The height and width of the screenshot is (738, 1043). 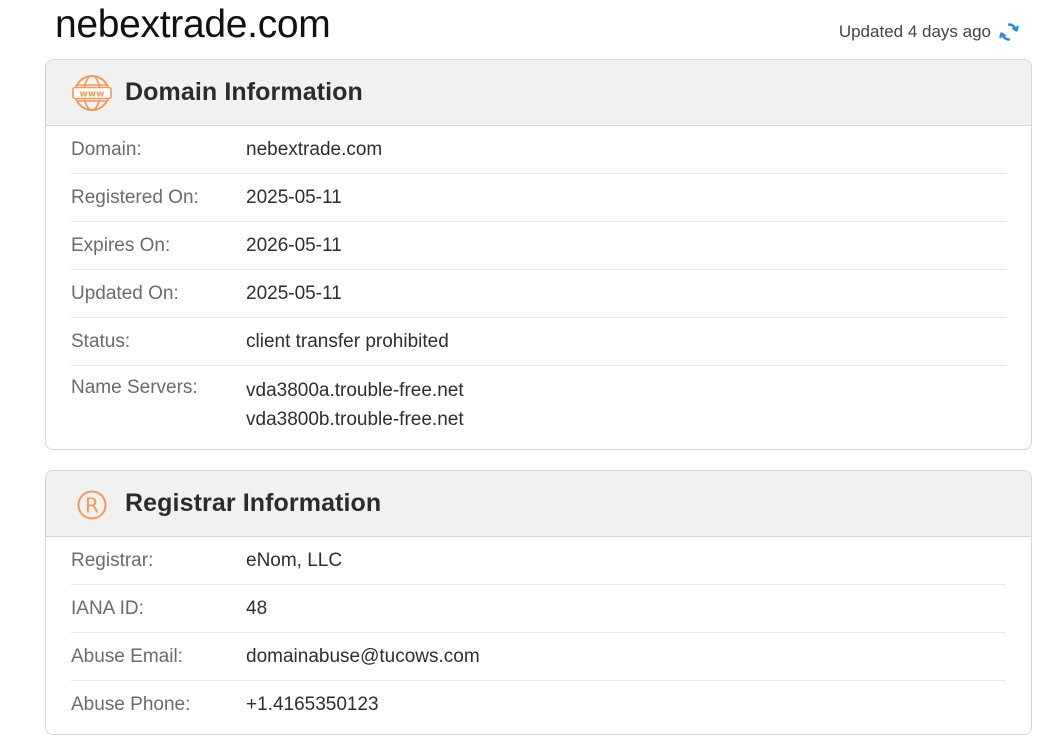 I want to click on registered-trademark-icon: R, so click(x=92, y=504).